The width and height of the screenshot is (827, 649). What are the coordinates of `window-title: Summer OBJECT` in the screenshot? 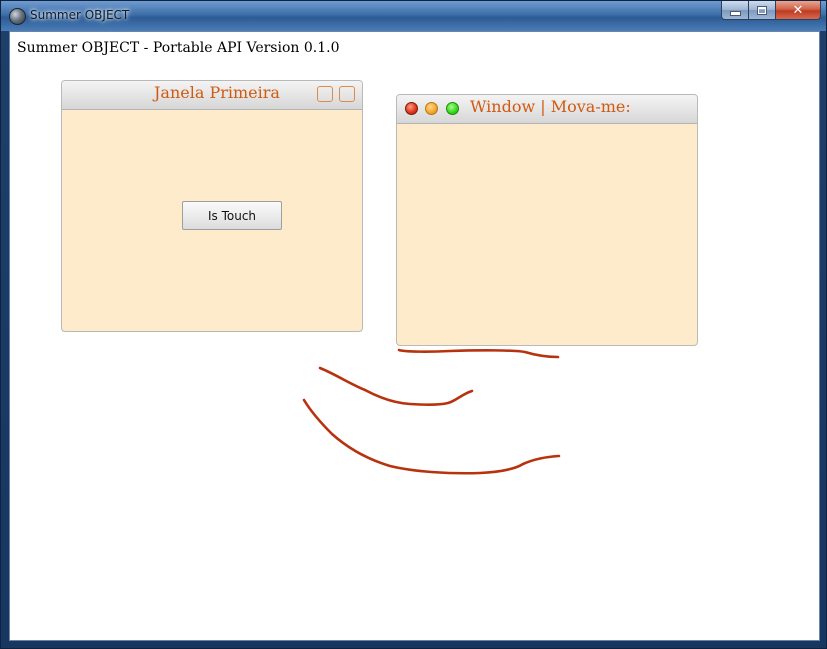 It's located at (80, 15).